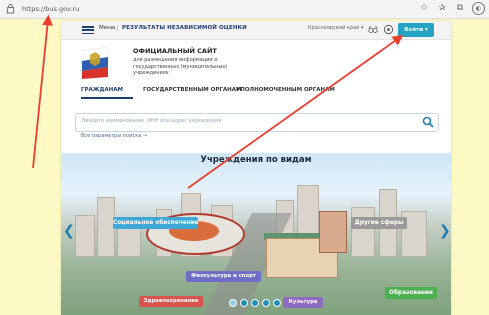 Image resolution: width=489 pixels, height=315 pixels. I want to click on category-culture: Культура, so click(303, 302).